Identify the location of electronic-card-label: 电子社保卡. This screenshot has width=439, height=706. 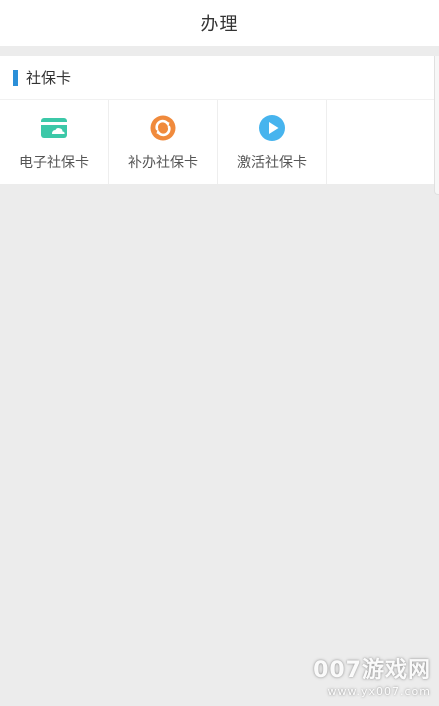
(54, 163).